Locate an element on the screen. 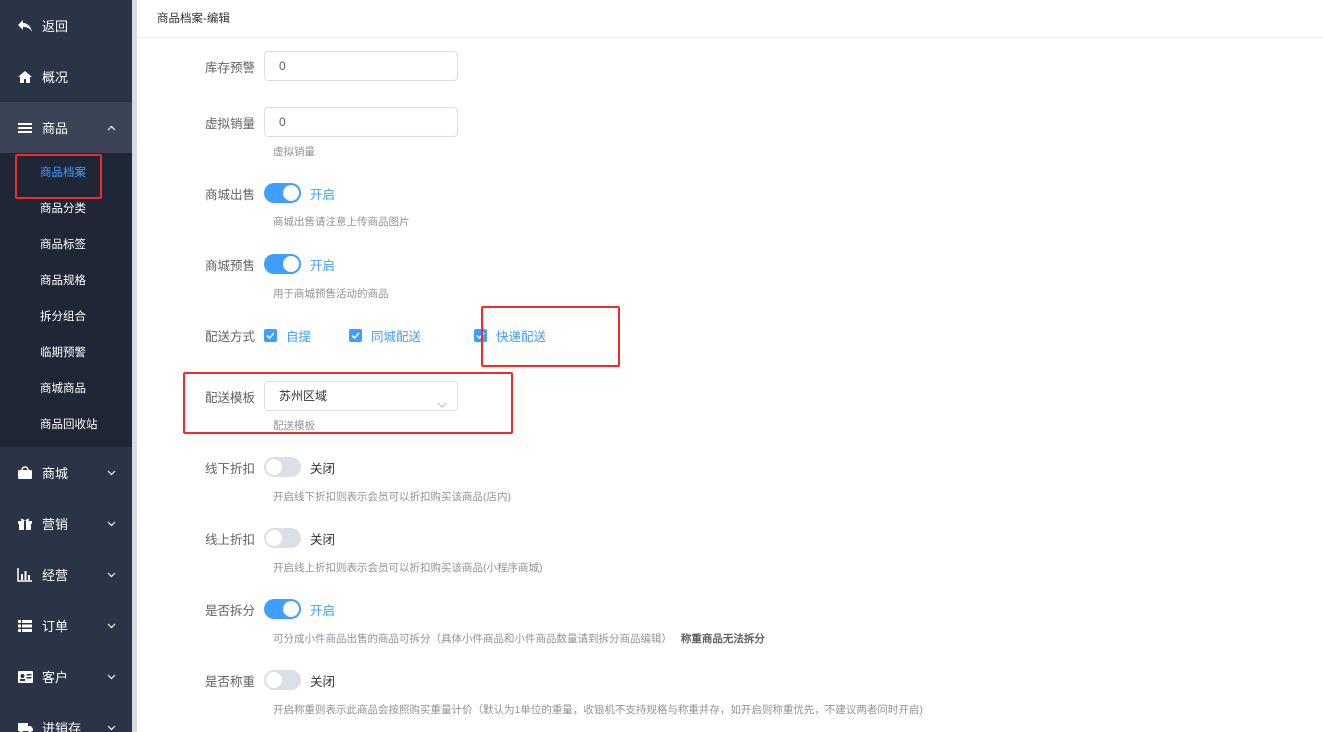 Image resolution: width=1323 pixels, height=732 pixels. truck-icon is located at coordinates (25, 725).